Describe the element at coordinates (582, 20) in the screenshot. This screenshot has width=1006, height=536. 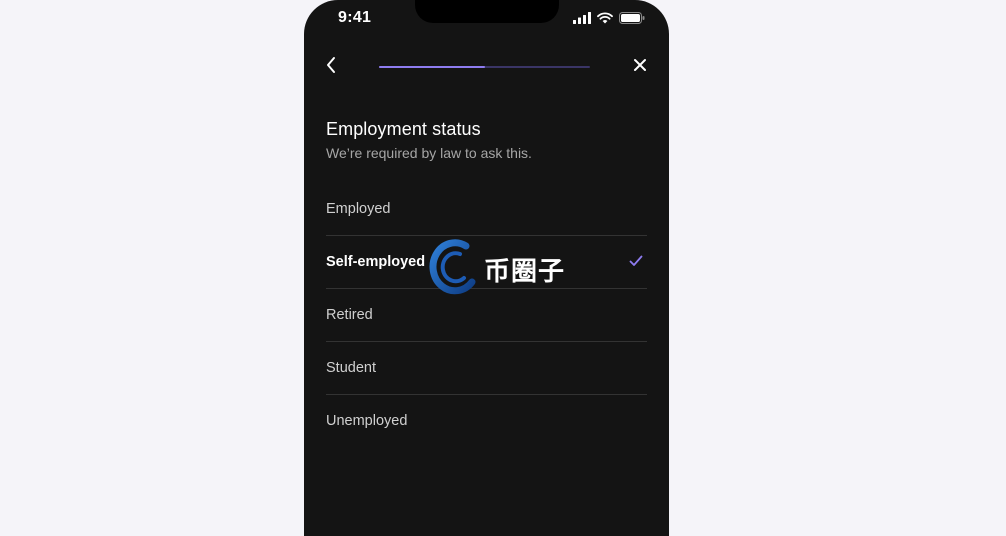
I see `signal-icon` at that location.